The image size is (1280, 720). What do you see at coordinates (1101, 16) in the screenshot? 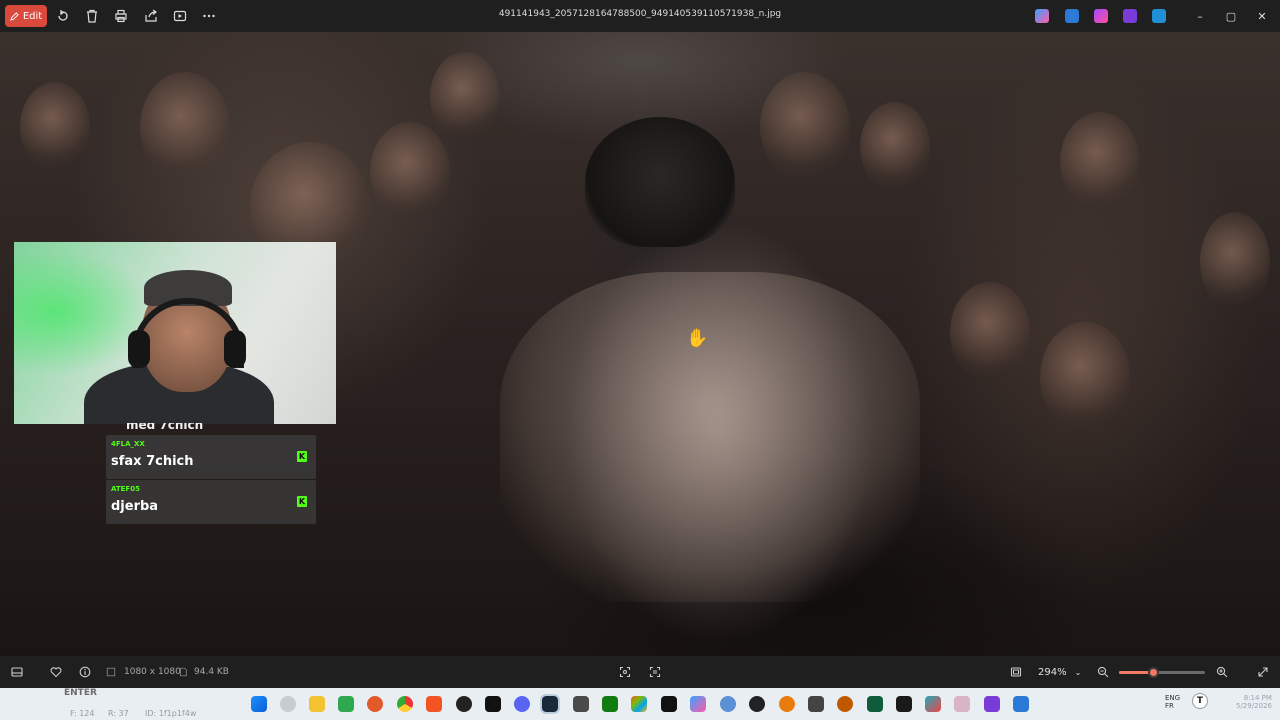
I see `clipchamp-icon` at bounding box center [1101, 16].